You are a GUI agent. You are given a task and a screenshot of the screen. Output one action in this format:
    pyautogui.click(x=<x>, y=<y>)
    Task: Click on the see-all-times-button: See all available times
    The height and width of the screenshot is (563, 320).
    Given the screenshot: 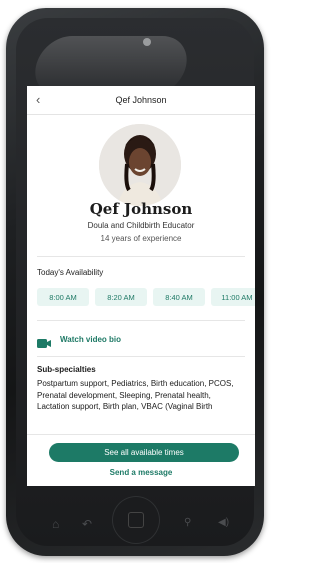 What is the action you would take?
    pyautogui.click(x=144, y=452)
    